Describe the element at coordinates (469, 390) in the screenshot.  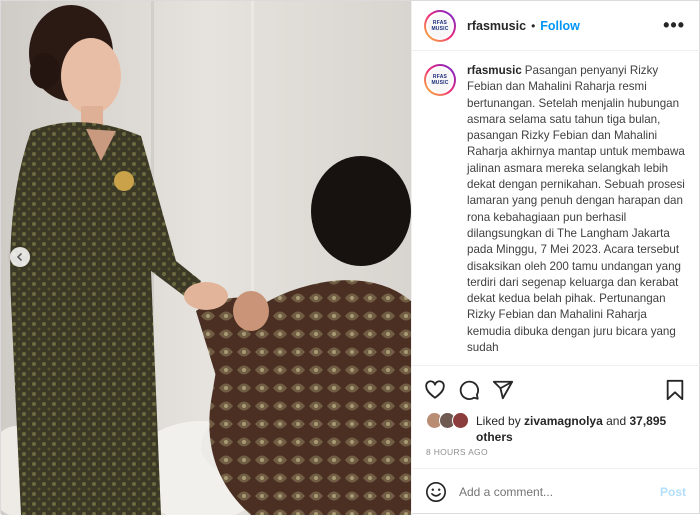
I see `comment-icon` at that location.